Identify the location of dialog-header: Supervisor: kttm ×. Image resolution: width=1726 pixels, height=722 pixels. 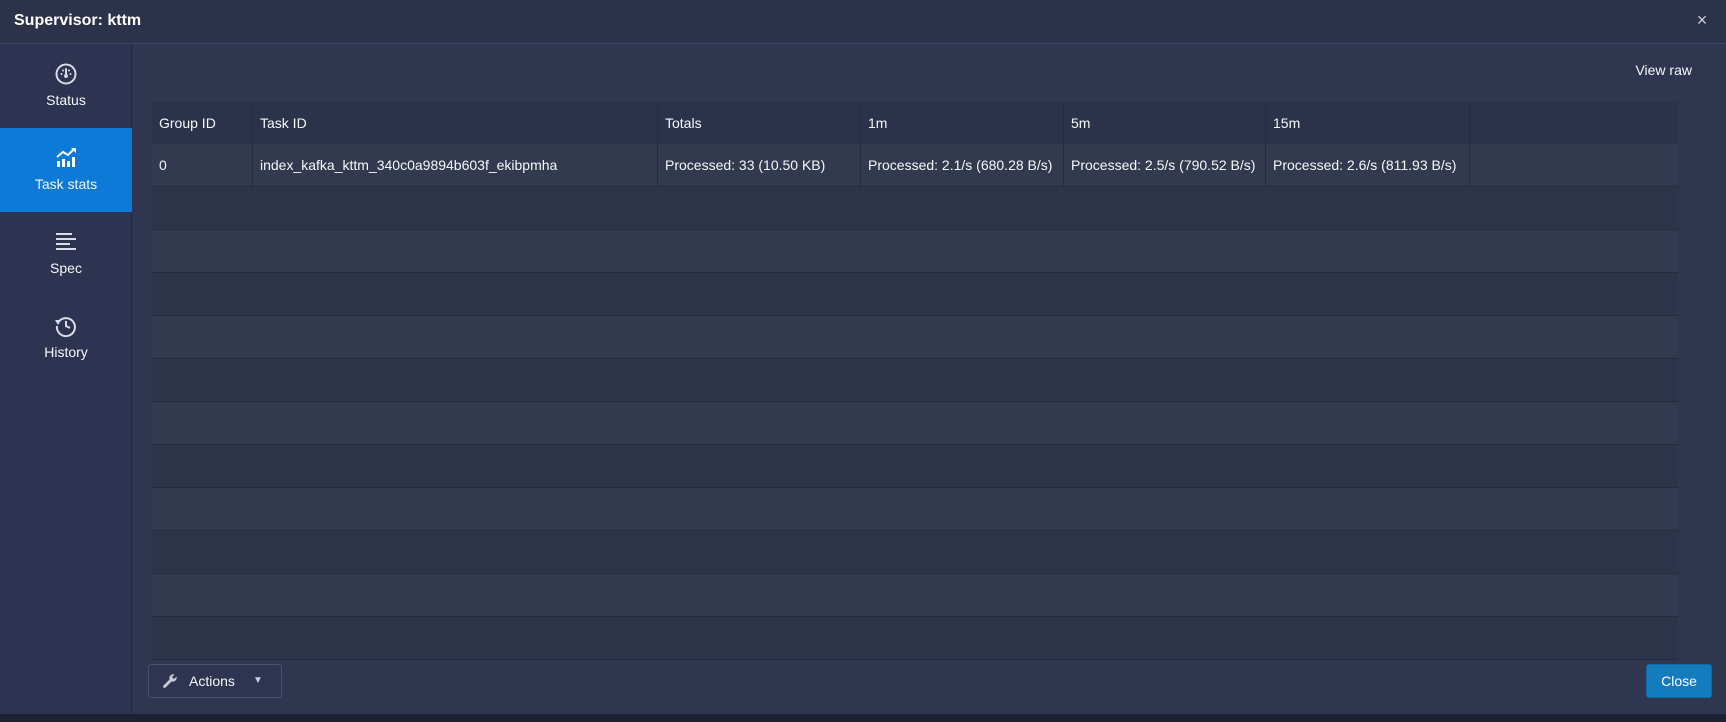
(863, 22).